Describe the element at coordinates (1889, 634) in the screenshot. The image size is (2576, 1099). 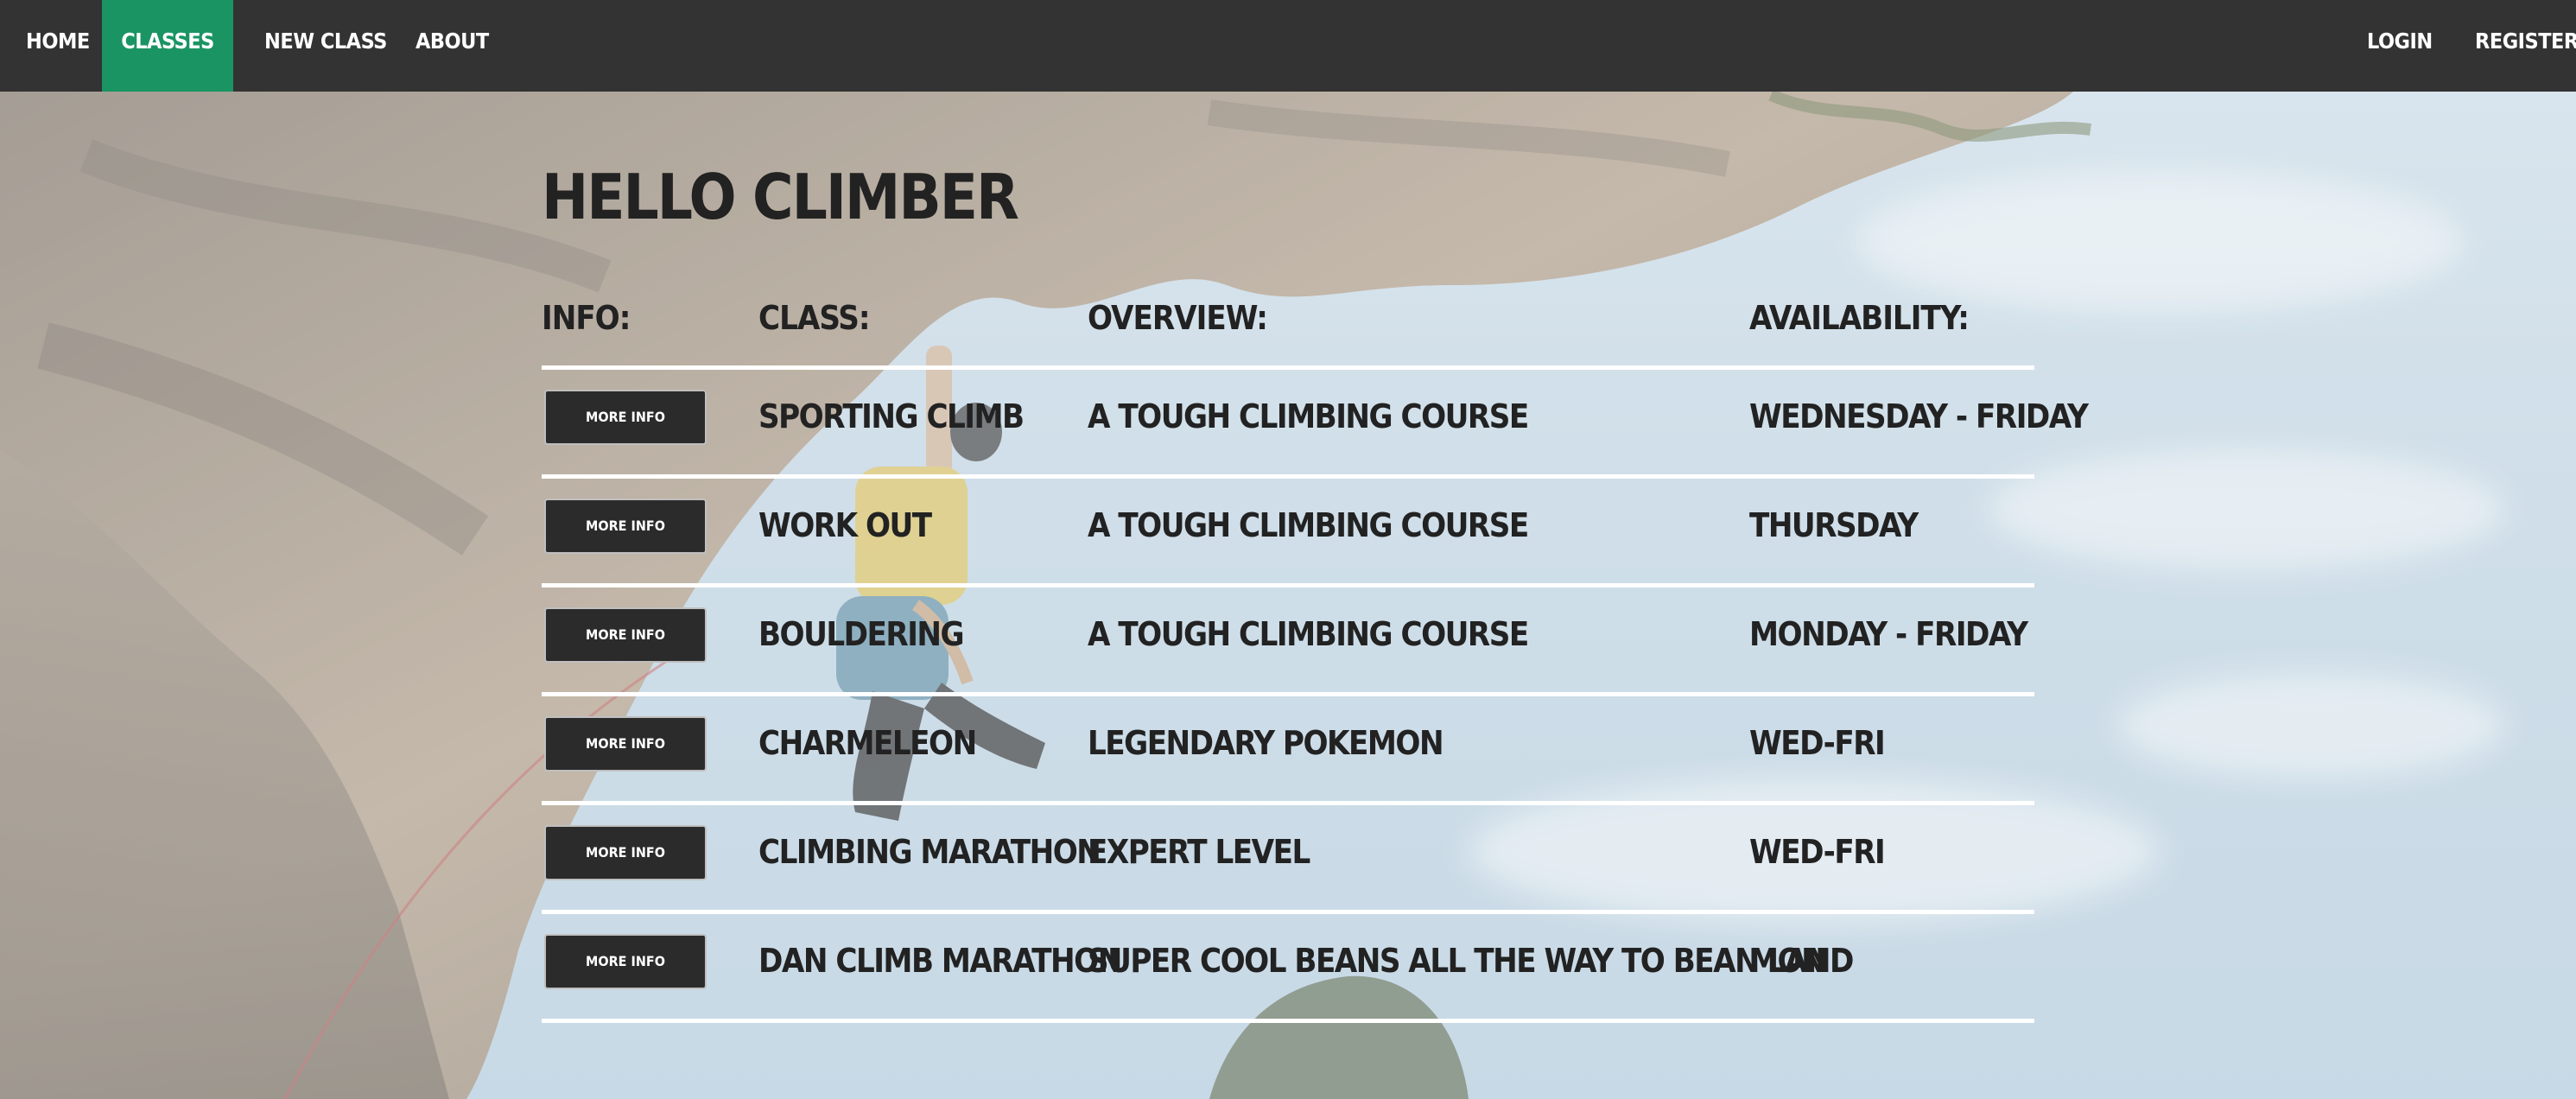
I see `class-availability: MONDAY - FRIDAY` at that location.